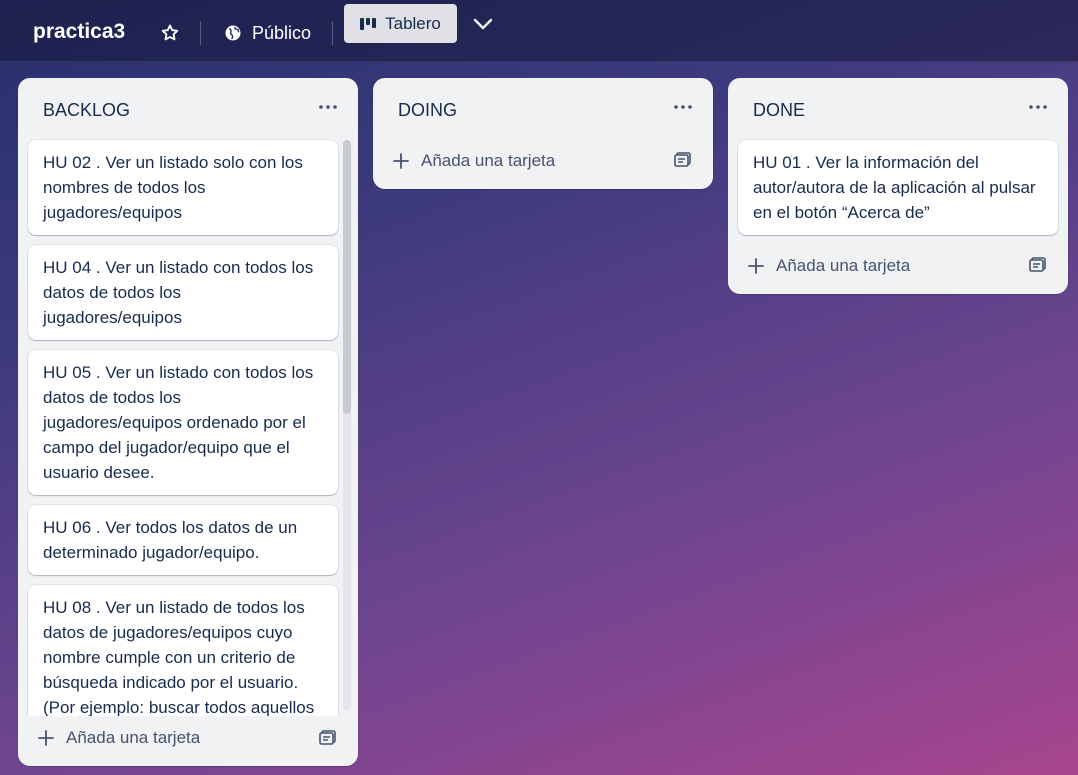 The image size is (1078, 775). Describe the element at coordinates (368, 23) in the screenshot. I see `board-icon` at that location.